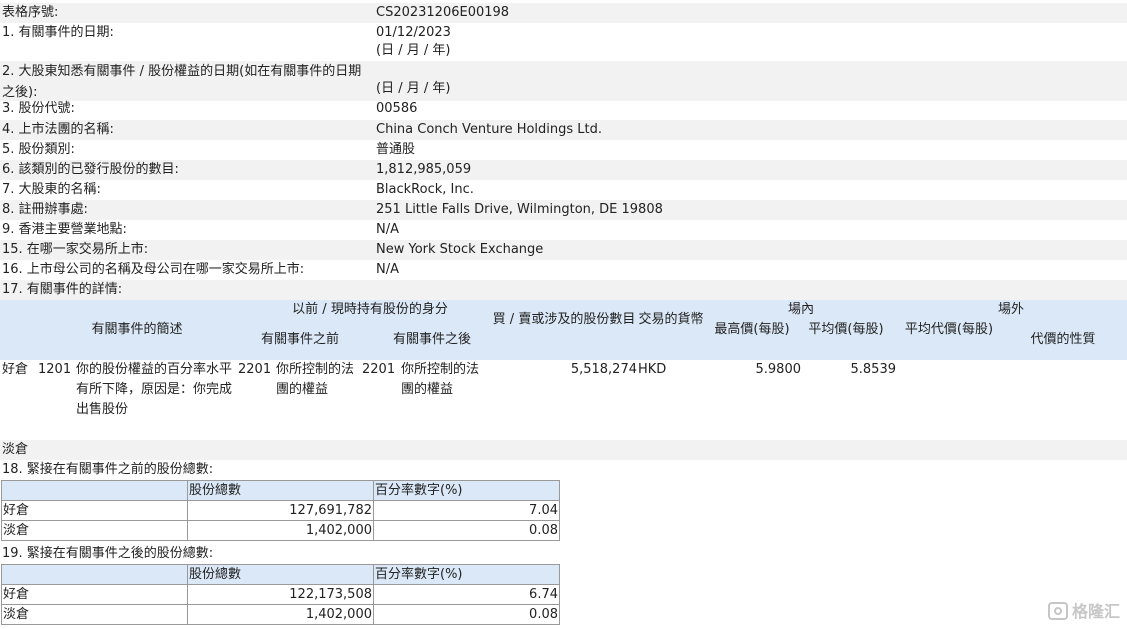  What do you see at coordinates (387, 269) in the screenshot?
I see `value-parent-company: N/A` at bounding box center [387, 269].